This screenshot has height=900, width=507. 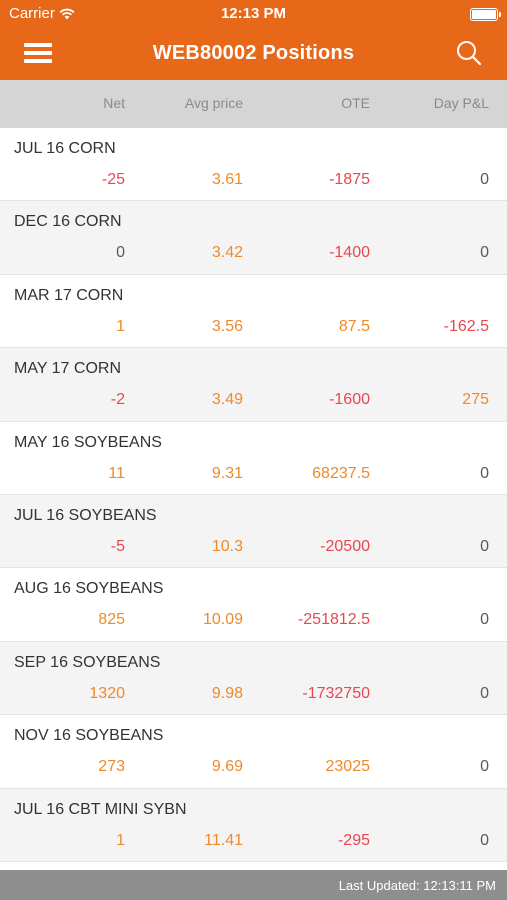 What do you see at coordinates (253, 165) in the screenshot?
I see `position-row: JUL 16 CORN -25 3.61 -1875 0` at bounding box center [253, 165].